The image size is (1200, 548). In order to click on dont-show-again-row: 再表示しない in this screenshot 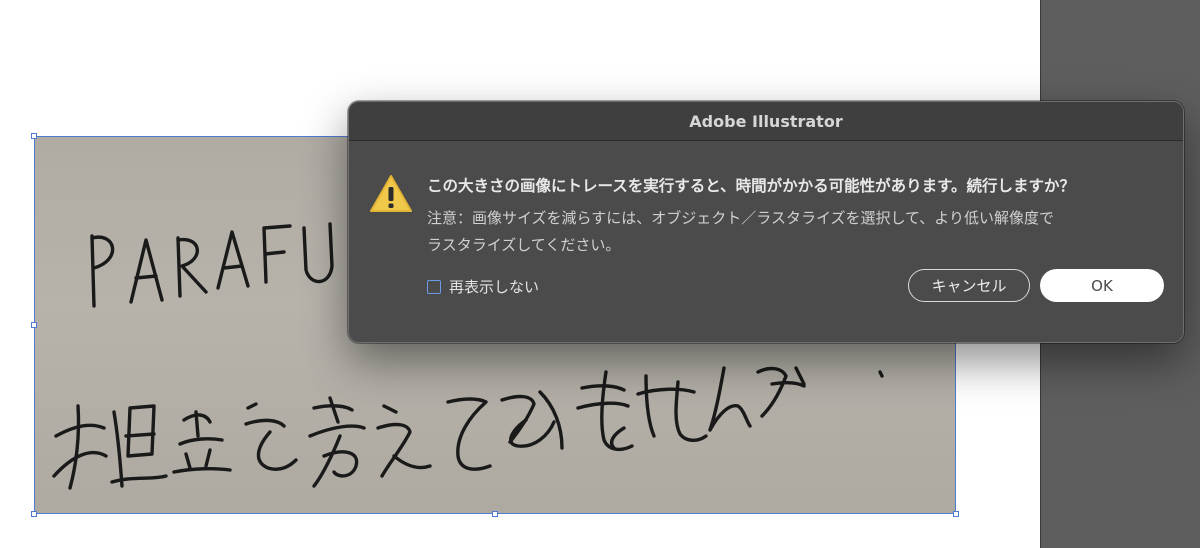, I will do `click(483, 286)`.